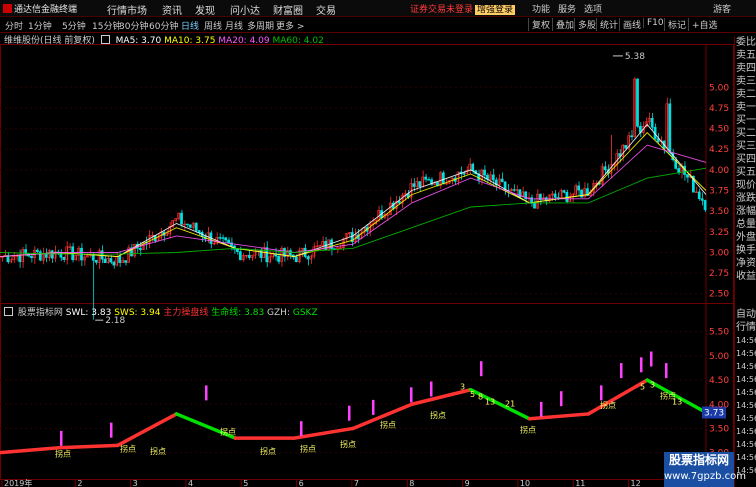 This screenshot has height=487, width=756. What do you see at coordinates (676, 24) in the screenshot?
I see `tool-biaoji: 标记` at bounding box center [676, 24].